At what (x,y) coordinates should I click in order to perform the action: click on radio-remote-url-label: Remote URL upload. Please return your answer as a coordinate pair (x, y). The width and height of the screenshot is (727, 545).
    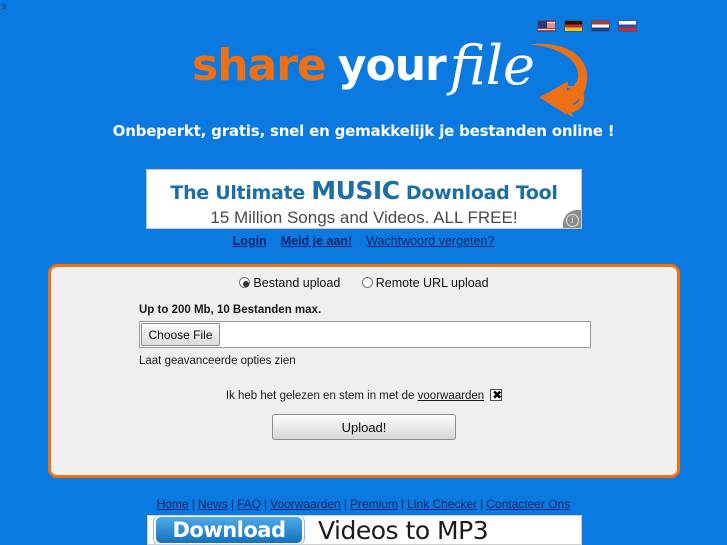
    Looking at the image, I should click on (432, 283).